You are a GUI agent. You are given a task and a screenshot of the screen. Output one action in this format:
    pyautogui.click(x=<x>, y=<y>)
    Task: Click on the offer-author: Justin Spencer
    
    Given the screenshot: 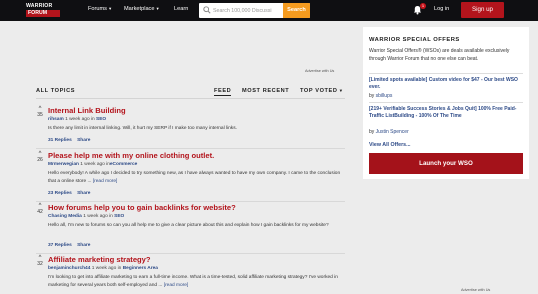 What is the action you would take?
    pyautogui.click(x=392, y=132)
    